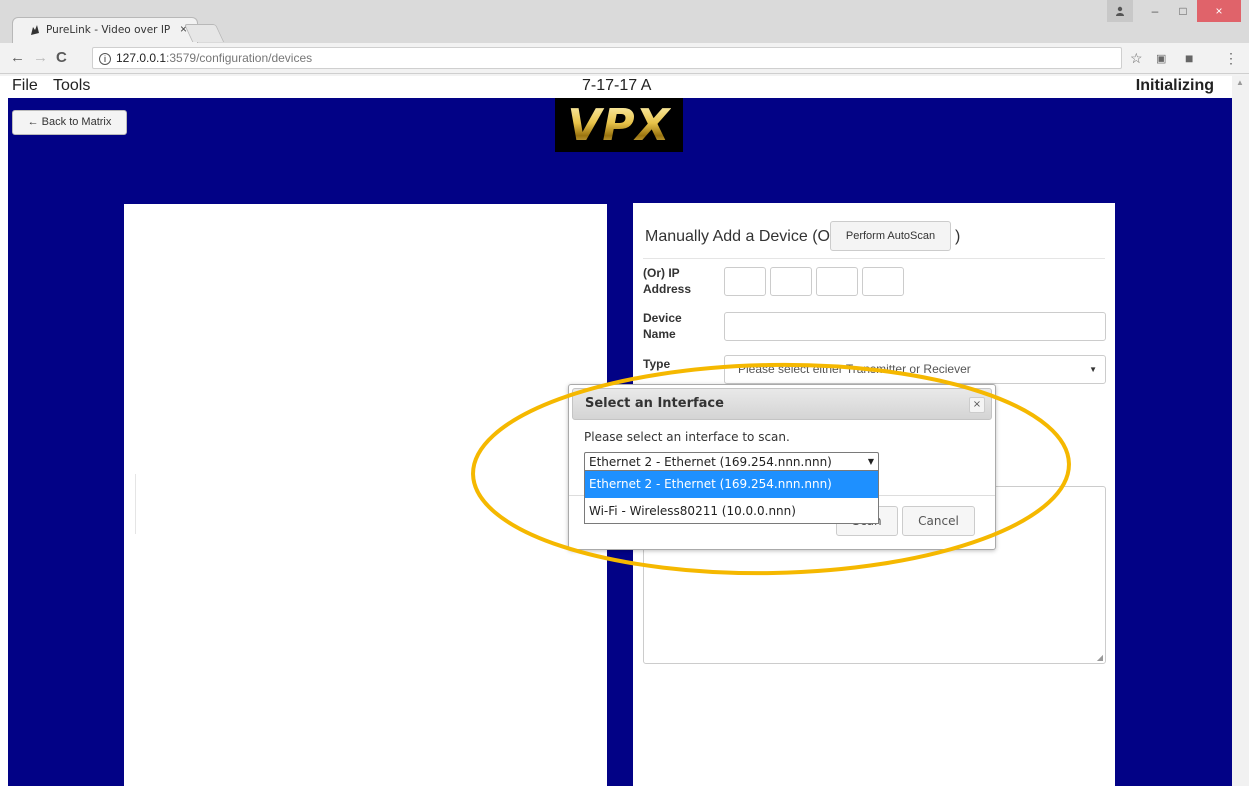 The image size is (1249, 786). Describe the element at coordinates (35, 30) in the screenshot. I see `purelink-favicon-icon` at that location.